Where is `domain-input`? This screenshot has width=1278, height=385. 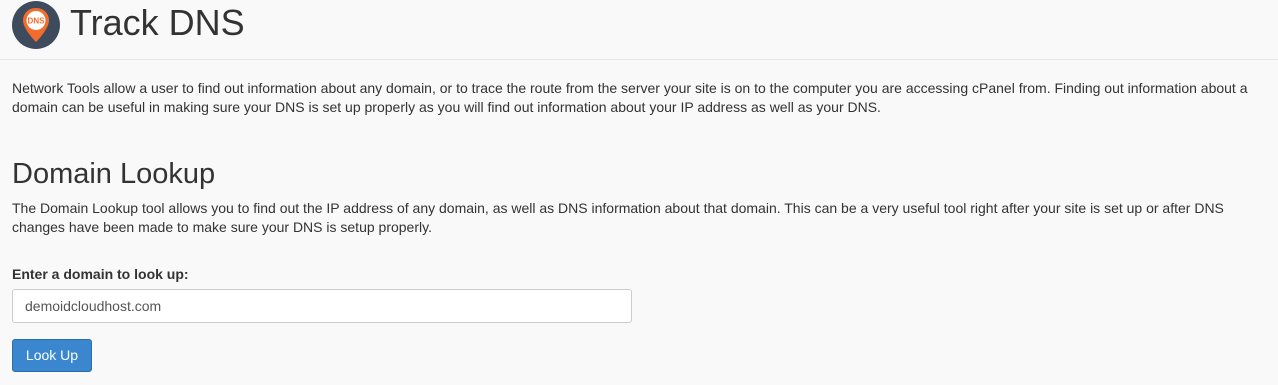
domain-input is located at coordinates (322, 306).